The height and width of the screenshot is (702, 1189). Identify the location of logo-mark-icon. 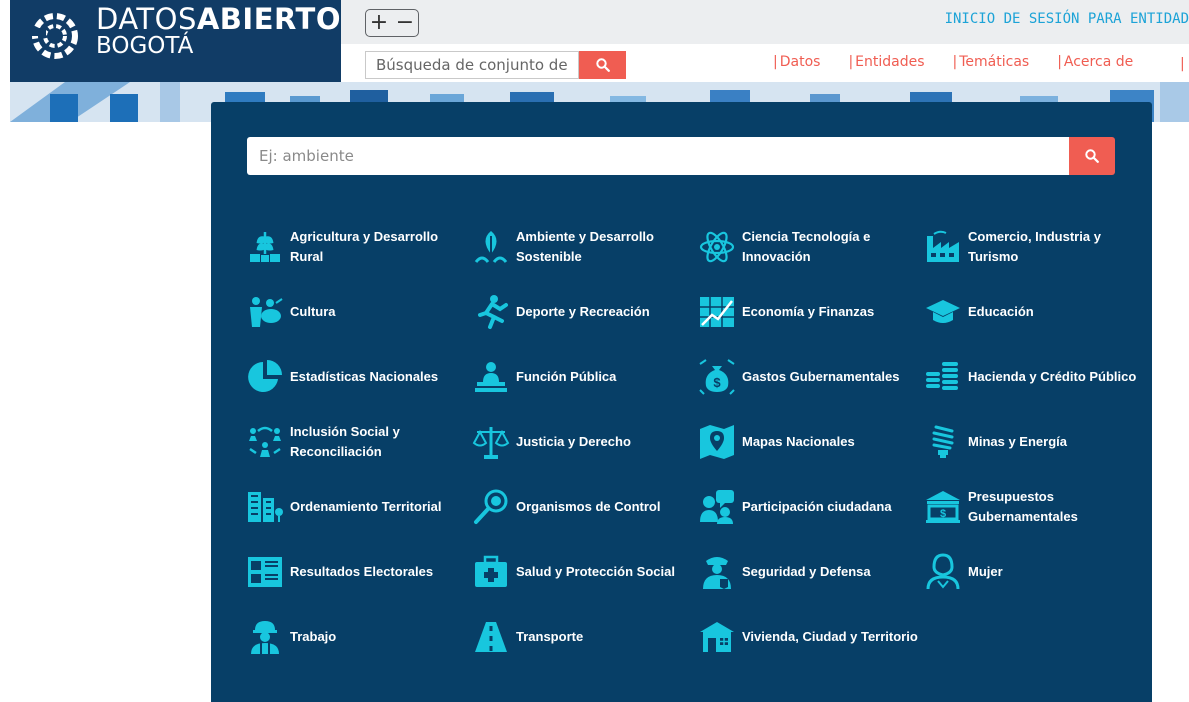
(55, 36).